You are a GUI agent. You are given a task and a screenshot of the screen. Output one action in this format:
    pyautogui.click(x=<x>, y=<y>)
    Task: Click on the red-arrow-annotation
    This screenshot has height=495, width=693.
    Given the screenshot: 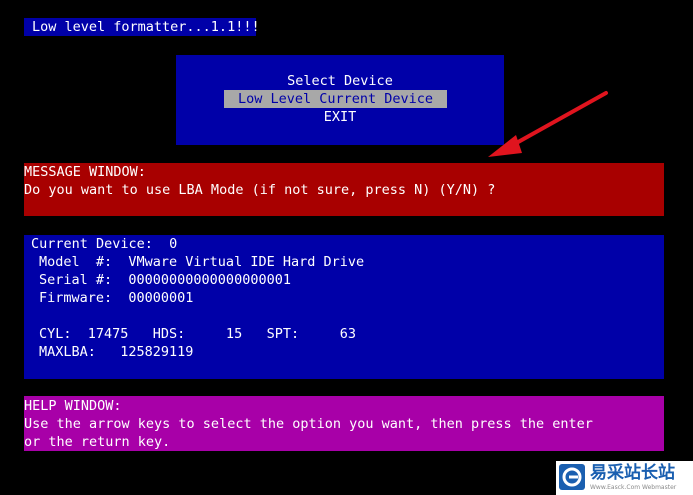 What is the action you would take?
    pyautogui.click(x=548, y=124)
    